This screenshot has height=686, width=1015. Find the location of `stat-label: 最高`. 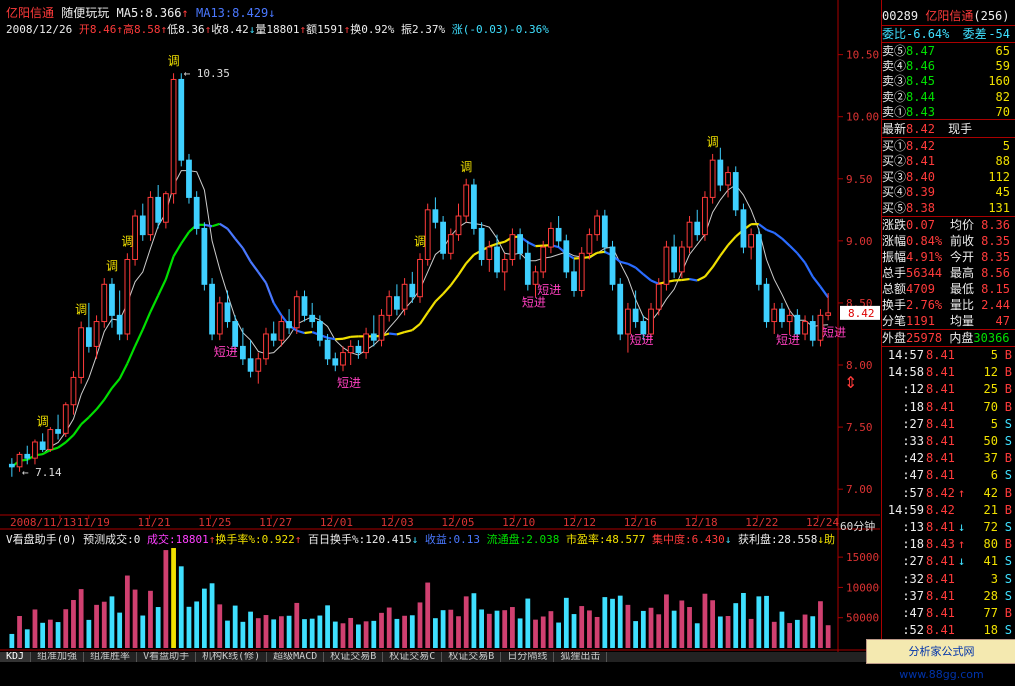

stat-label: 最高 is located at coordinates (962, 273).